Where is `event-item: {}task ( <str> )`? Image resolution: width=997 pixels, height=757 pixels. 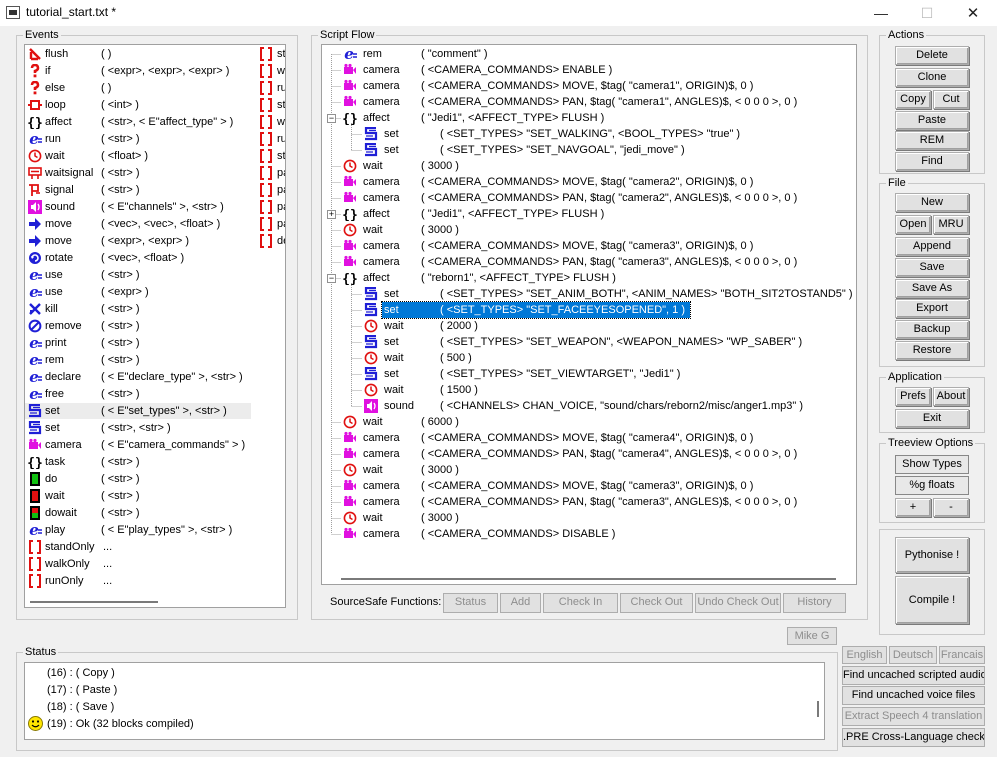
event-item: {}task ( <str> ) is located at coordinates (138, 462).